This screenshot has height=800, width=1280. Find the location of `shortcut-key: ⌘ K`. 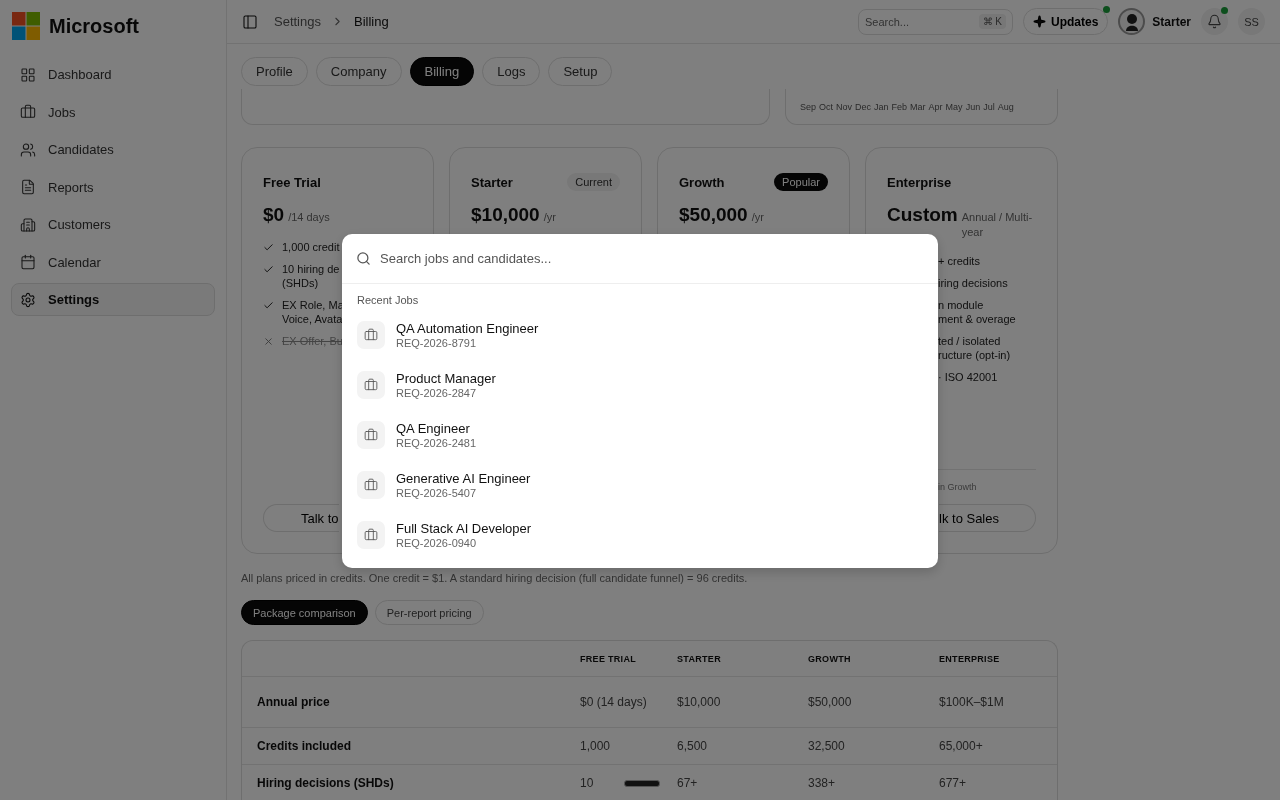

shortcut-key: ⌘ K is located at coordinates (992, 21).